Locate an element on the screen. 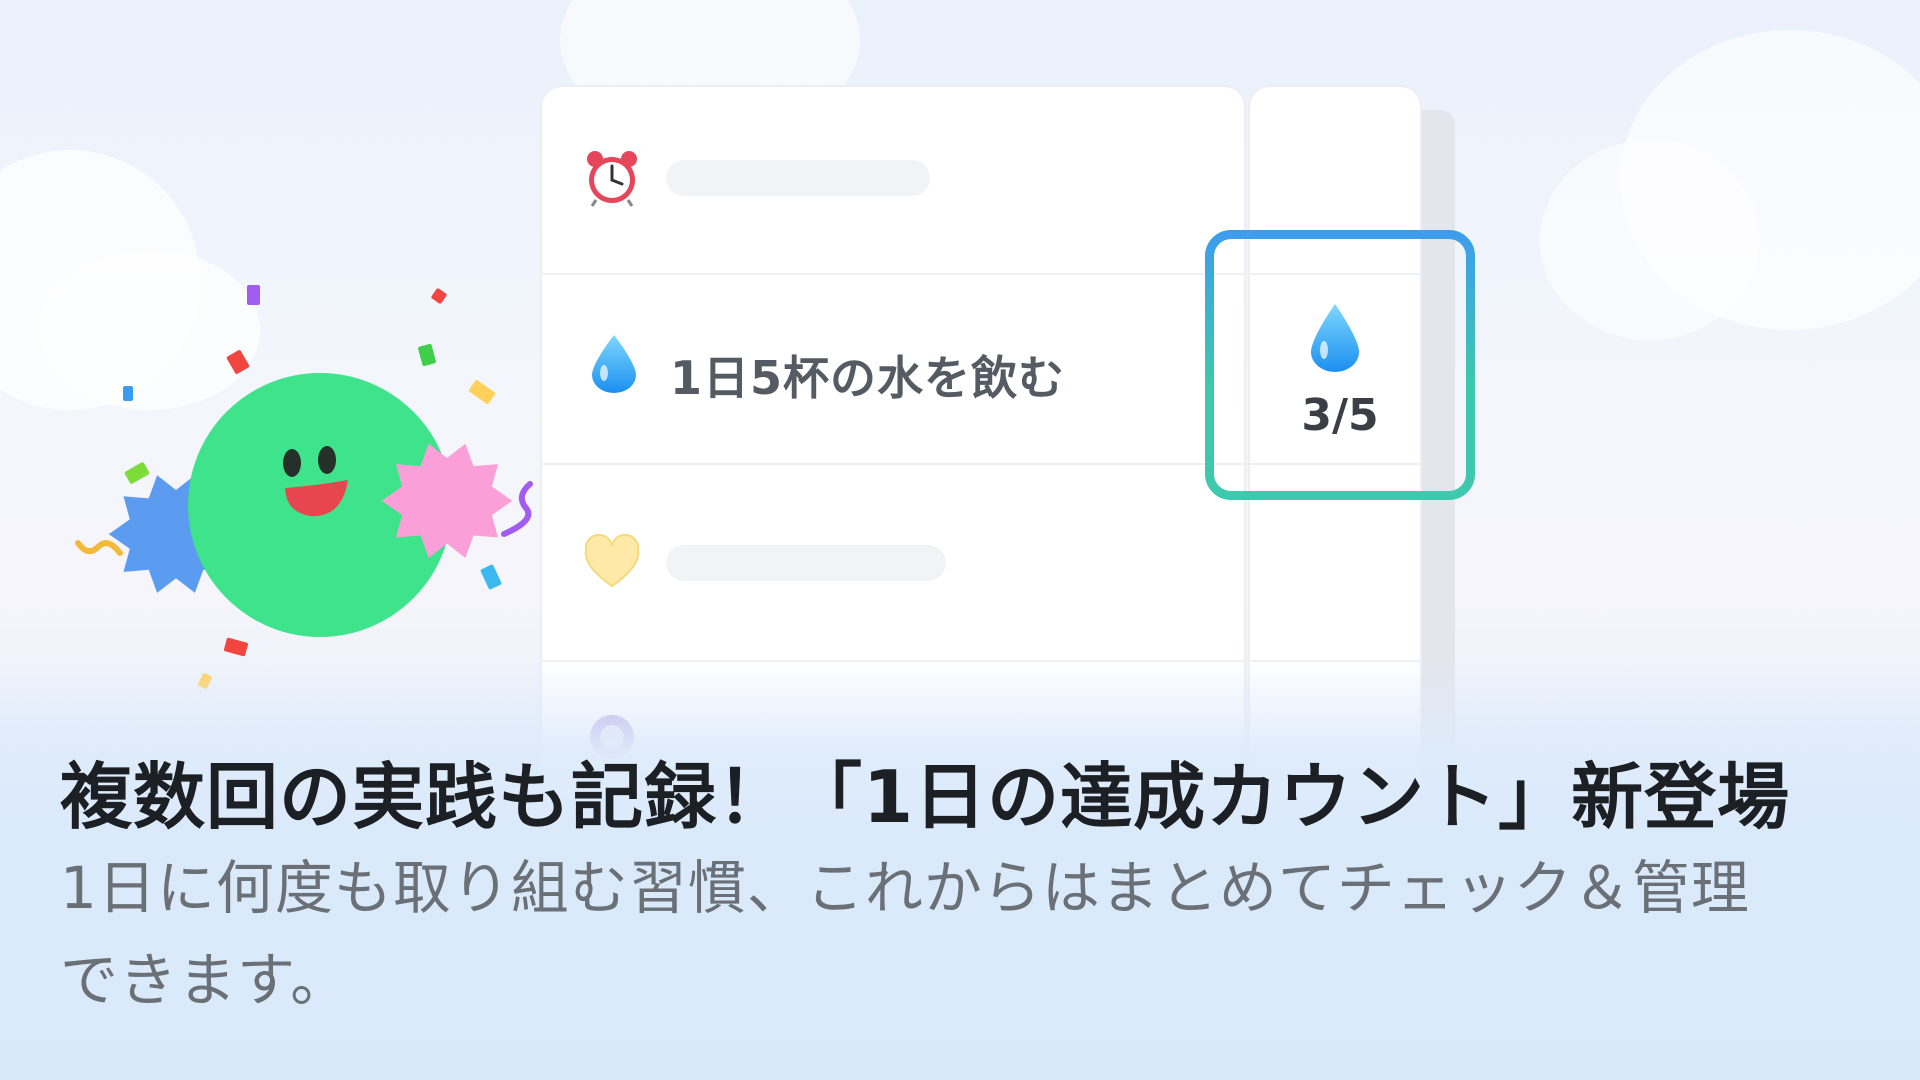 The height and width of the screenshot is (1080, 1920). mascot-illustration is located at coordinates (310, 505).